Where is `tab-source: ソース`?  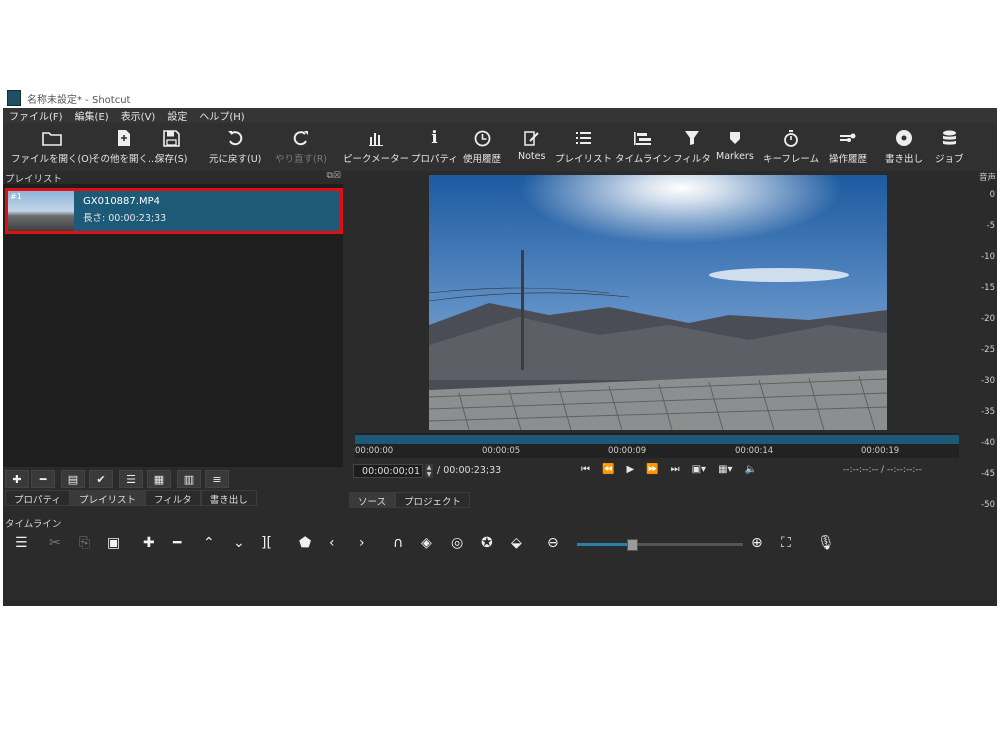
tab-source: ソース is located at coordinates (372, 500).